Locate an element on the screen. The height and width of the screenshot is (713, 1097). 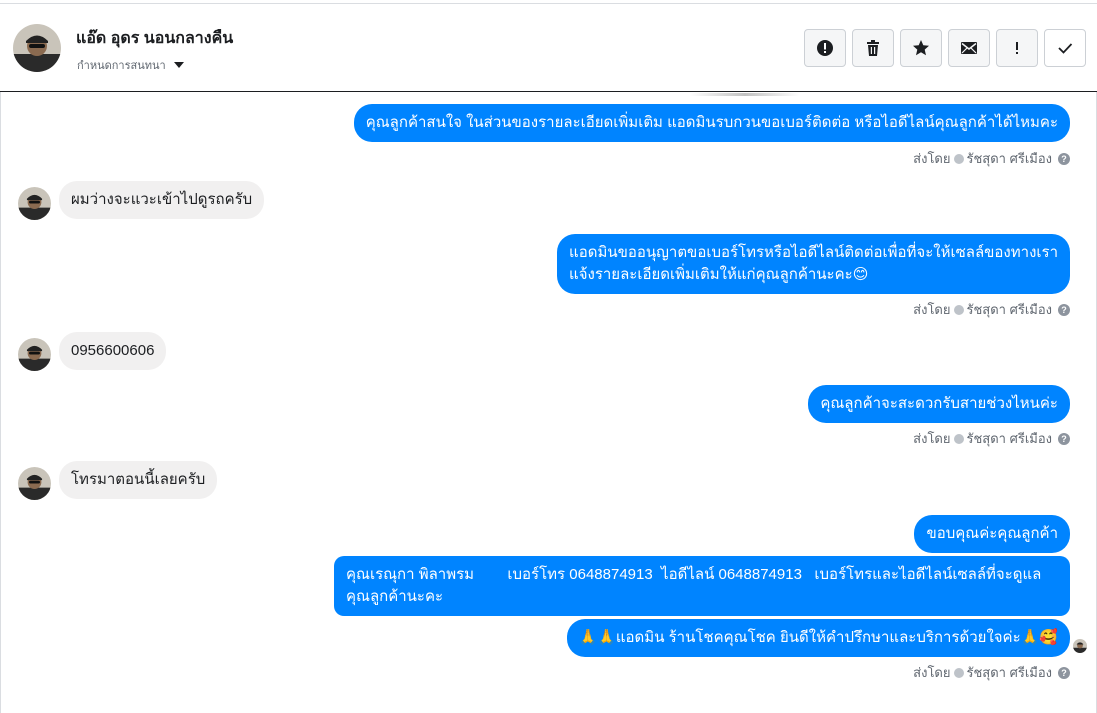
conversation-settings-dropdown: กำหนดการสนทนา is located at coordinates (130, 65).